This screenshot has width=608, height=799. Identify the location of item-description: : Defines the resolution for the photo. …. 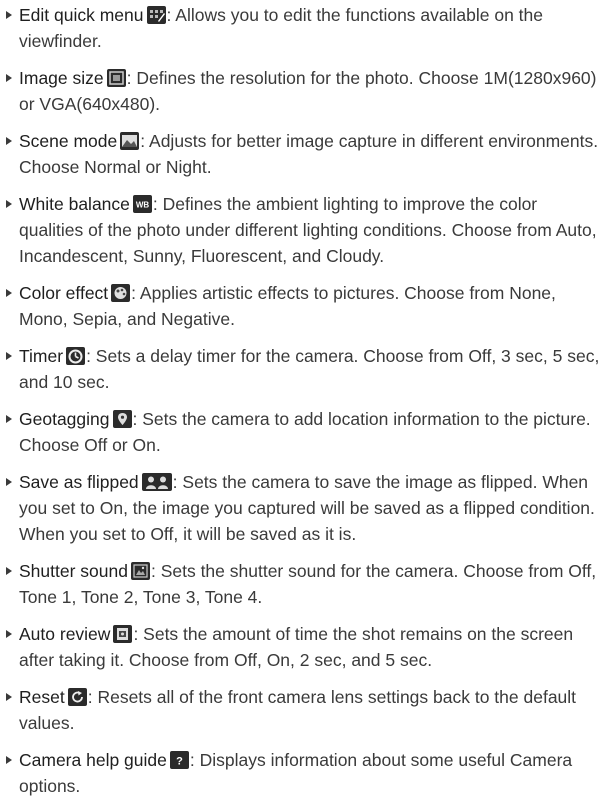
(308, 91).